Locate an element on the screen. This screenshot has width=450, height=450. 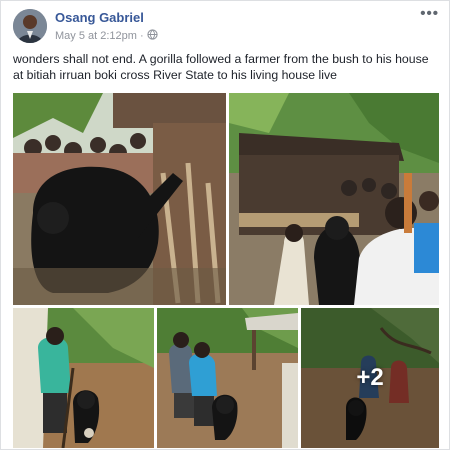
author-avatar is located at coordinates (30, 26).